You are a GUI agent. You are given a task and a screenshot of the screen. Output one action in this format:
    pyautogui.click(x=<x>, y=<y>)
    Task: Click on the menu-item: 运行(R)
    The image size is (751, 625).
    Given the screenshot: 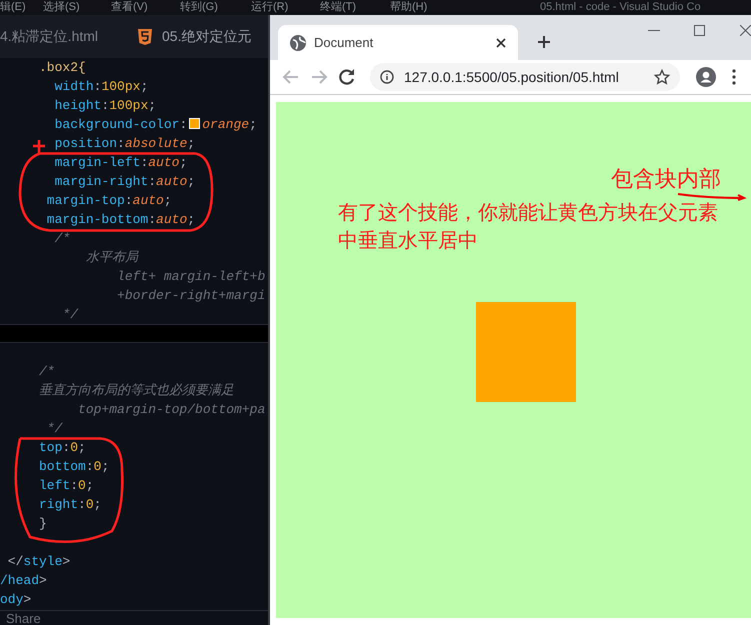 What is the action you would take?
    pyautogui.click(x=269, y=7)
    